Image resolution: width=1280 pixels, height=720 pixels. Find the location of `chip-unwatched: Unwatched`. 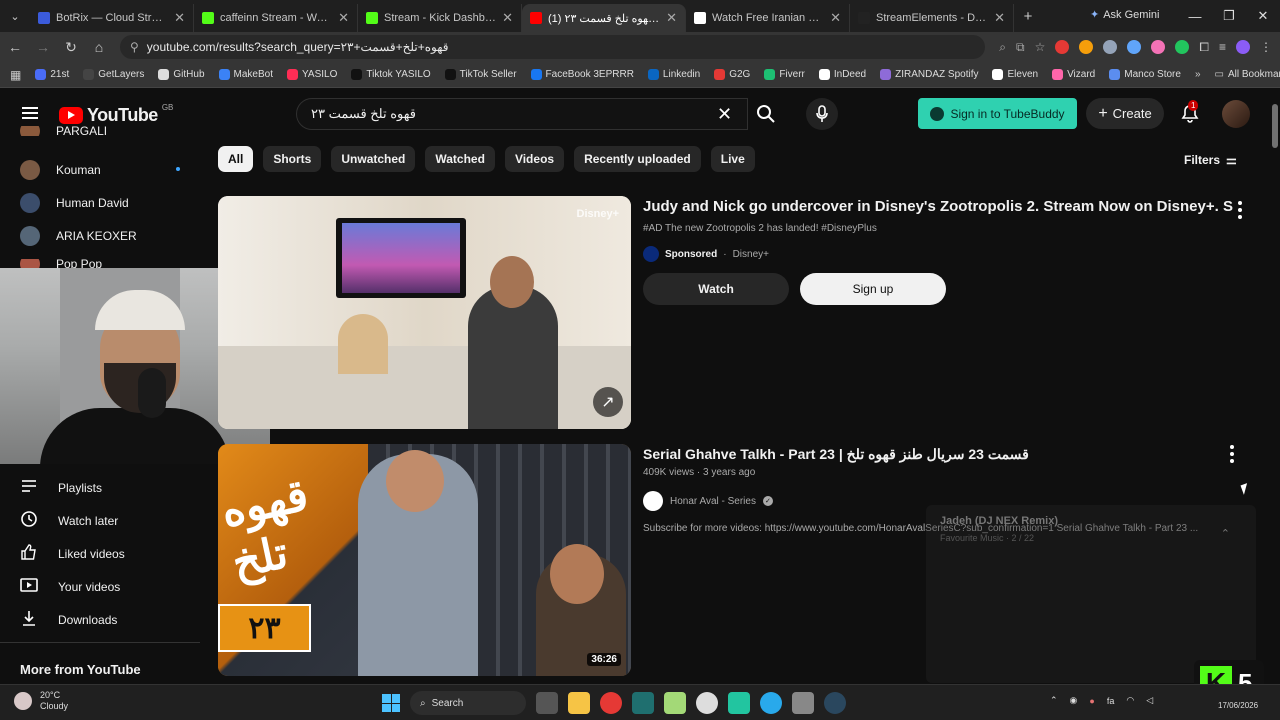

chip-unwatched: Unwatched is located at coordinates (373, 159).